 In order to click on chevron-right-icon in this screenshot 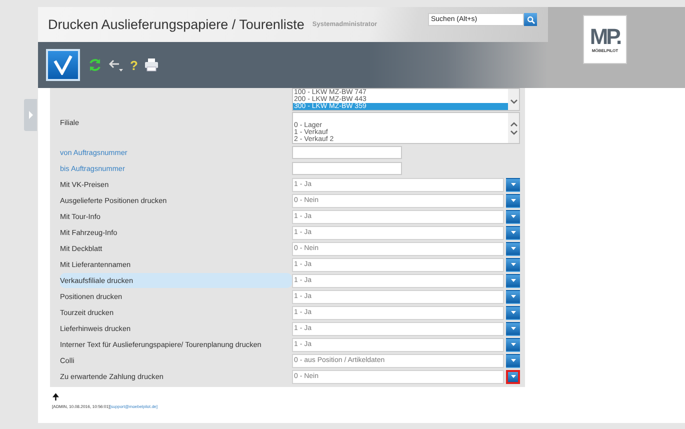, I will do `click(31, 115)`.